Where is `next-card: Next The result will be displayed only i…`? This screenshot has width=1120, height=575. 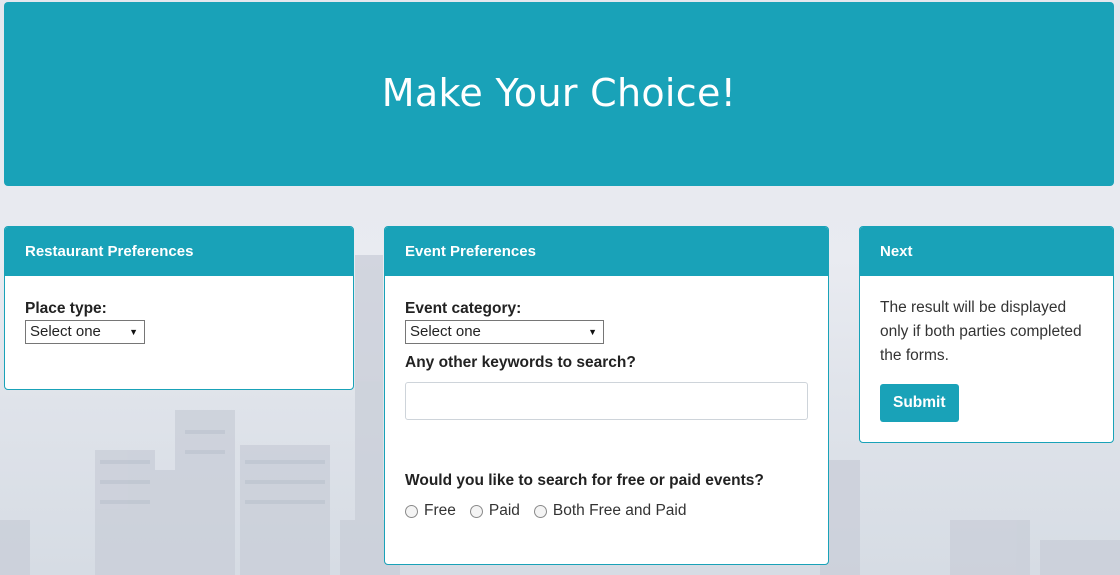
next-card: Next The result will be displayed only i… is located at coordinates (986, 334).